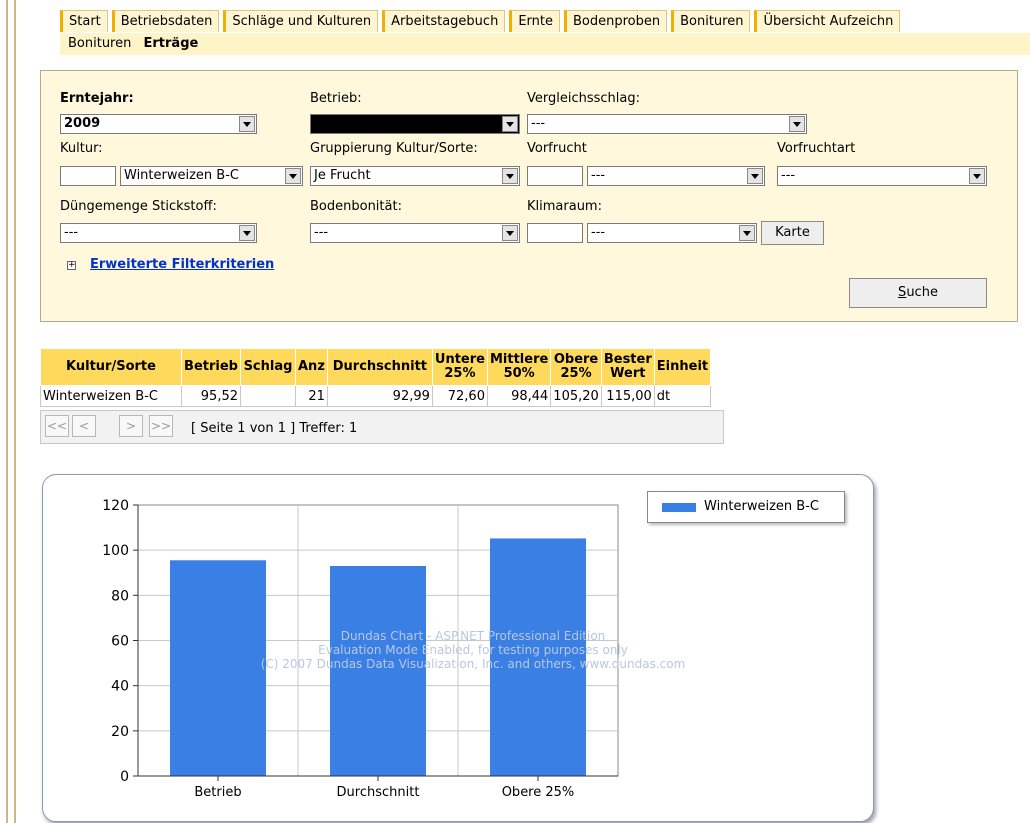 This screenshot has width=1030, height=823. I want to click on erntejahr-label: Erntejahr:, so click(97, 98).